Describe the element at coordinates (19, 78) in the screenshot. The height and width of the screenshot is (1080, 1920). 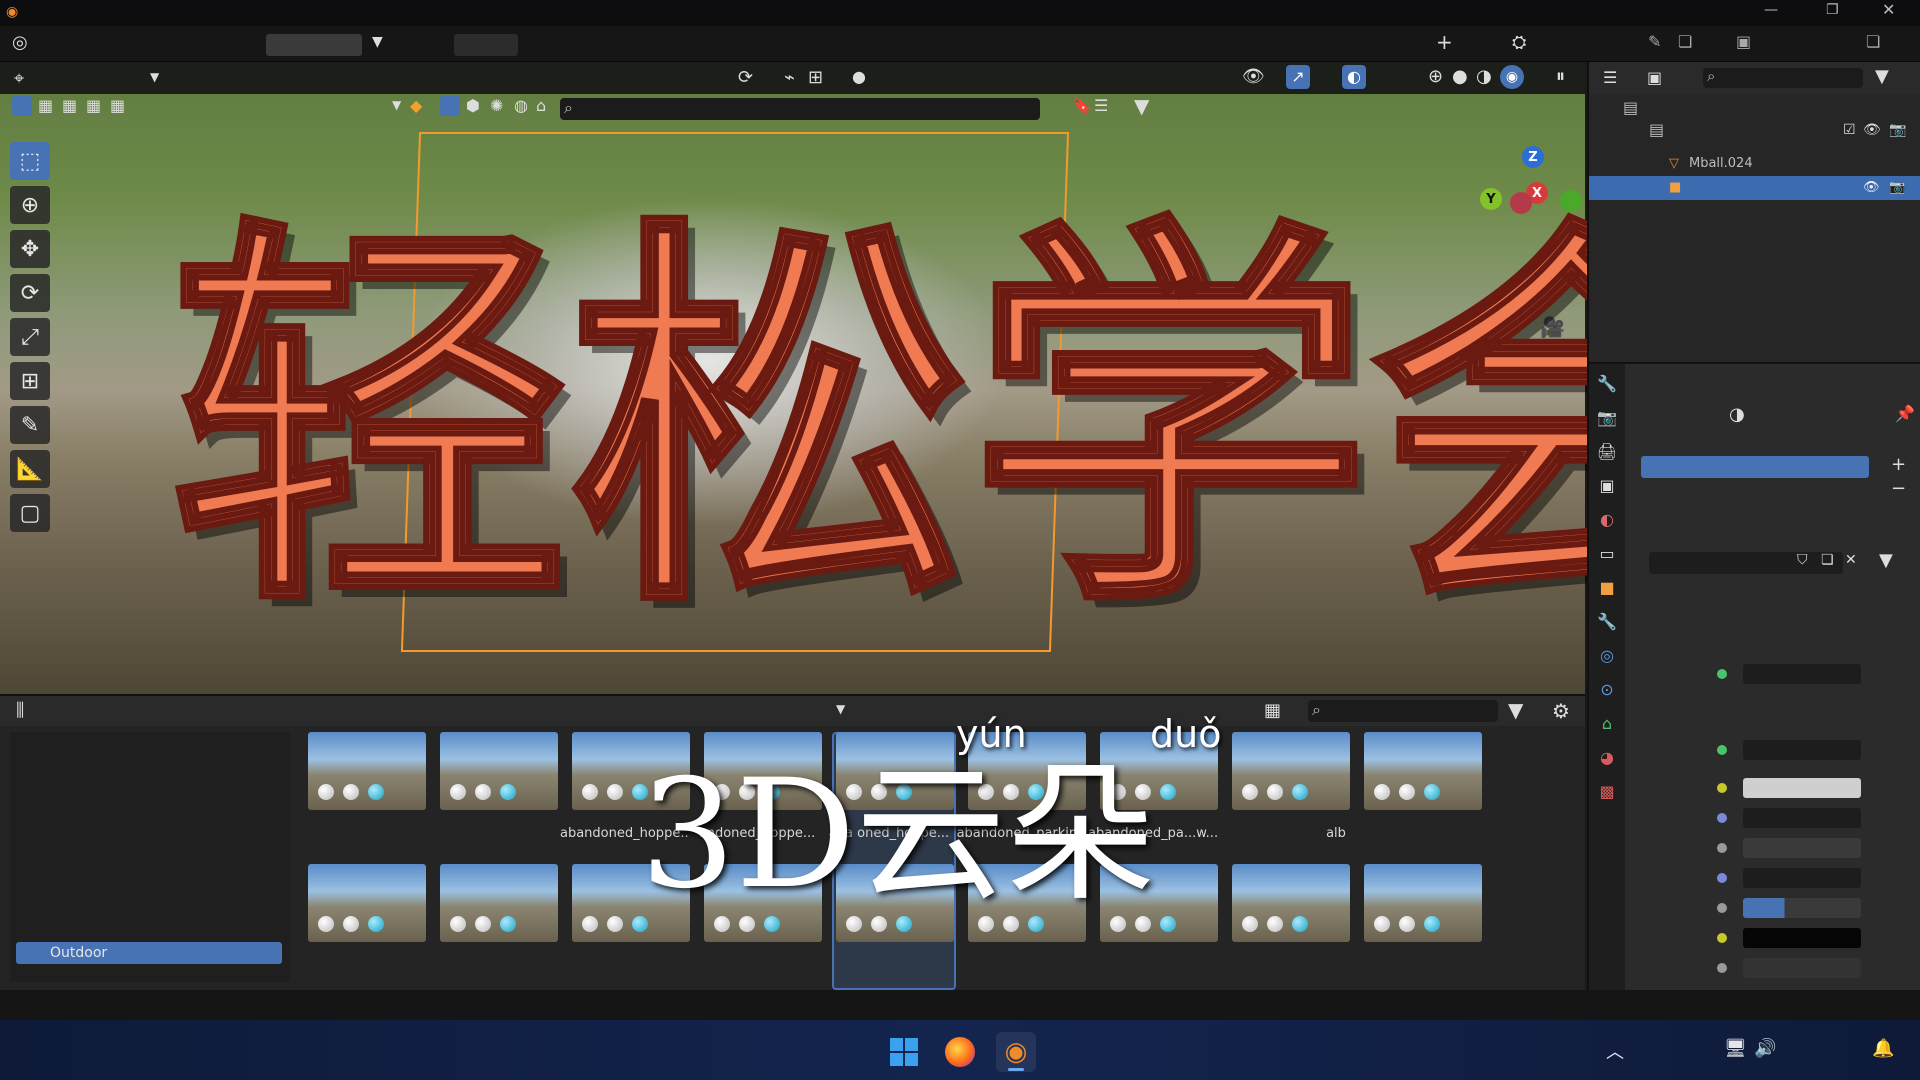
I see `editor-type-icon: ⌖` at that location.